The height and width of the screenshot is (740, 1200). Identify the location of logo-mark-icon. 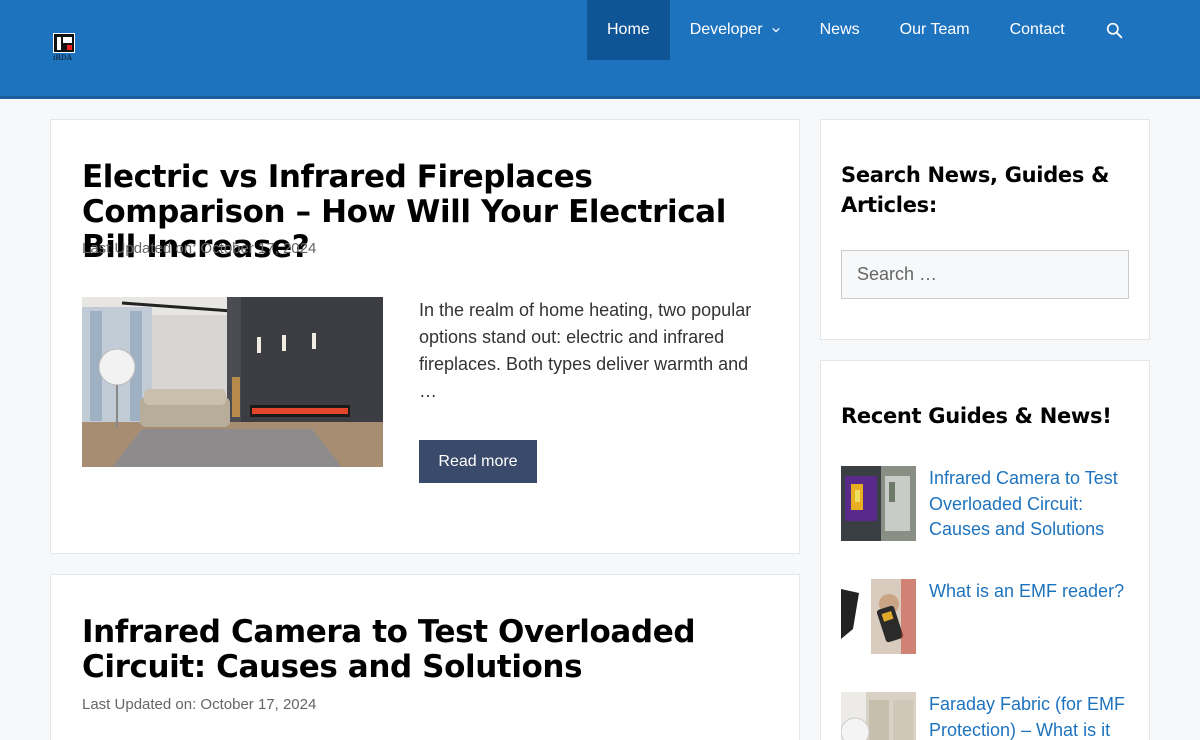
(64, 43).